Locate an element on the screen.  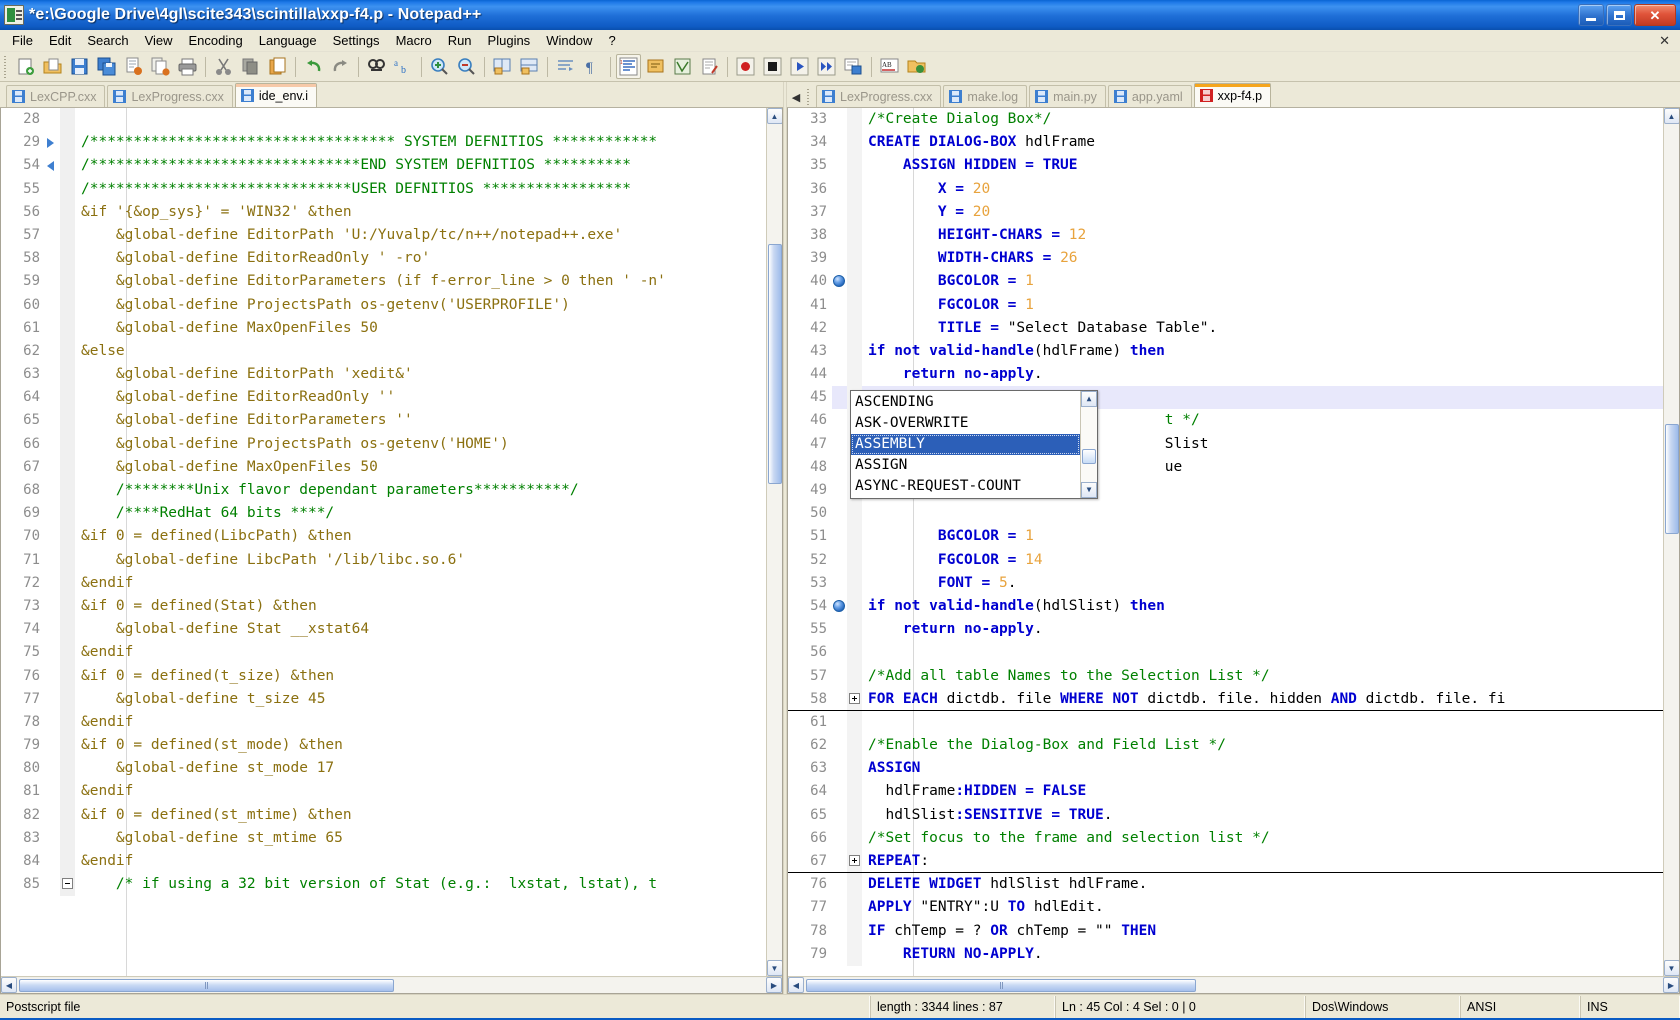
code-line: 78 IF chTemp = ? OR chTemp = "" THEN is located at coordinates (1225, 931).